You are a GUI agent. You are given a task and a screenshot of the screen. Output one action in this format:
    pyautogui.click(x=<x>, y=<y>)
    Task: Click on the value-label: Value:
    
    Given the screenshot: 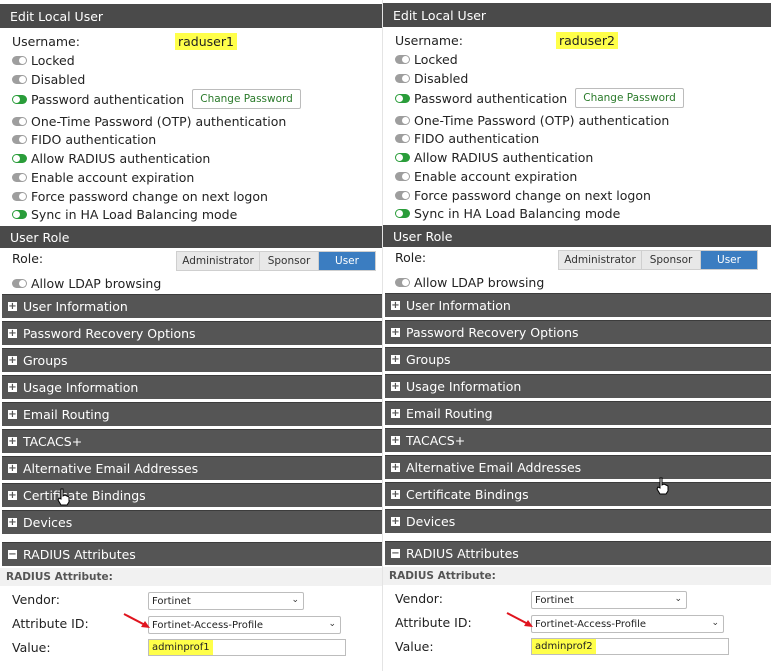 What is the action you would take?
    pyautogui.click(x=414, y=646)
    